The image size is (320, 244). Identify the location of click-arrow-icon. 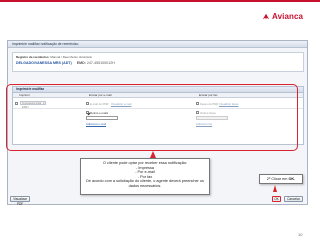
(275, 188).